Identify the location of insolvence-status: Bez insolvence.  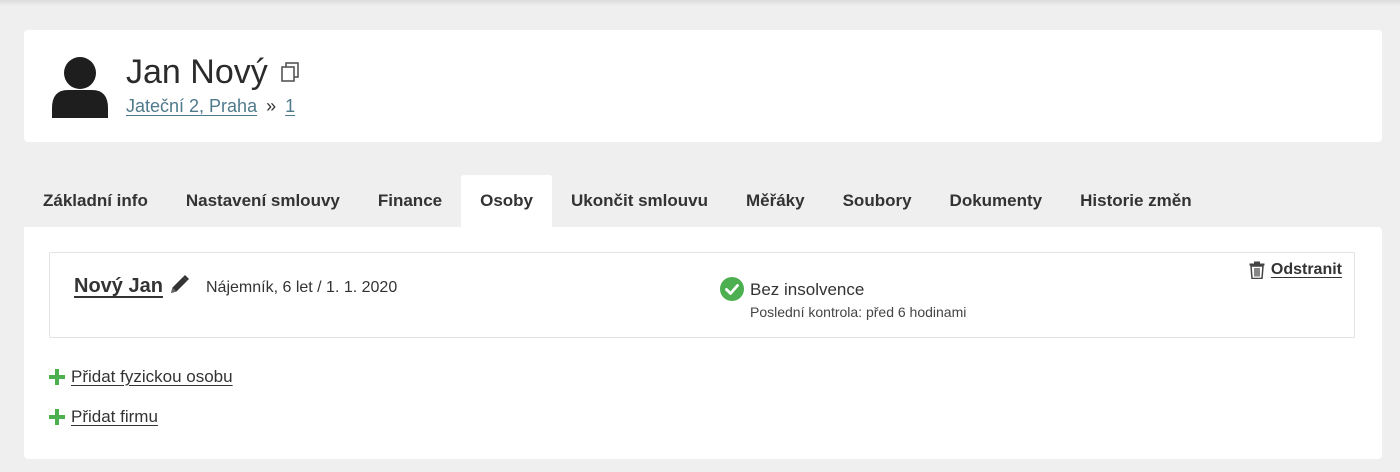
(807, 289).